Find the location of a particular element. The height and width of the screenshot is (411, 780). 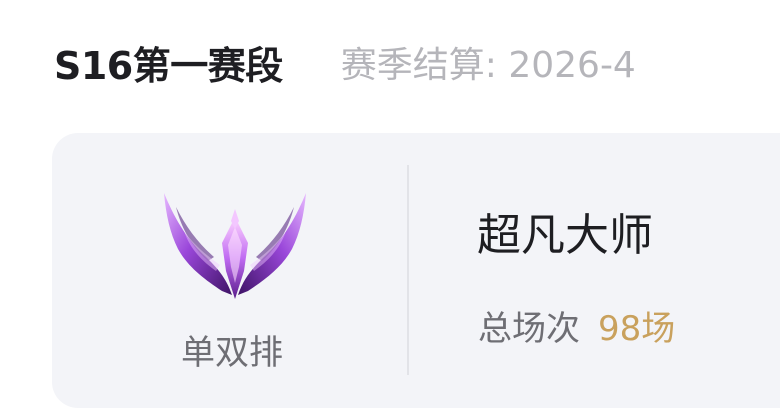

total-games-row: 总场次 98场 is located at coordinates (576, 325).